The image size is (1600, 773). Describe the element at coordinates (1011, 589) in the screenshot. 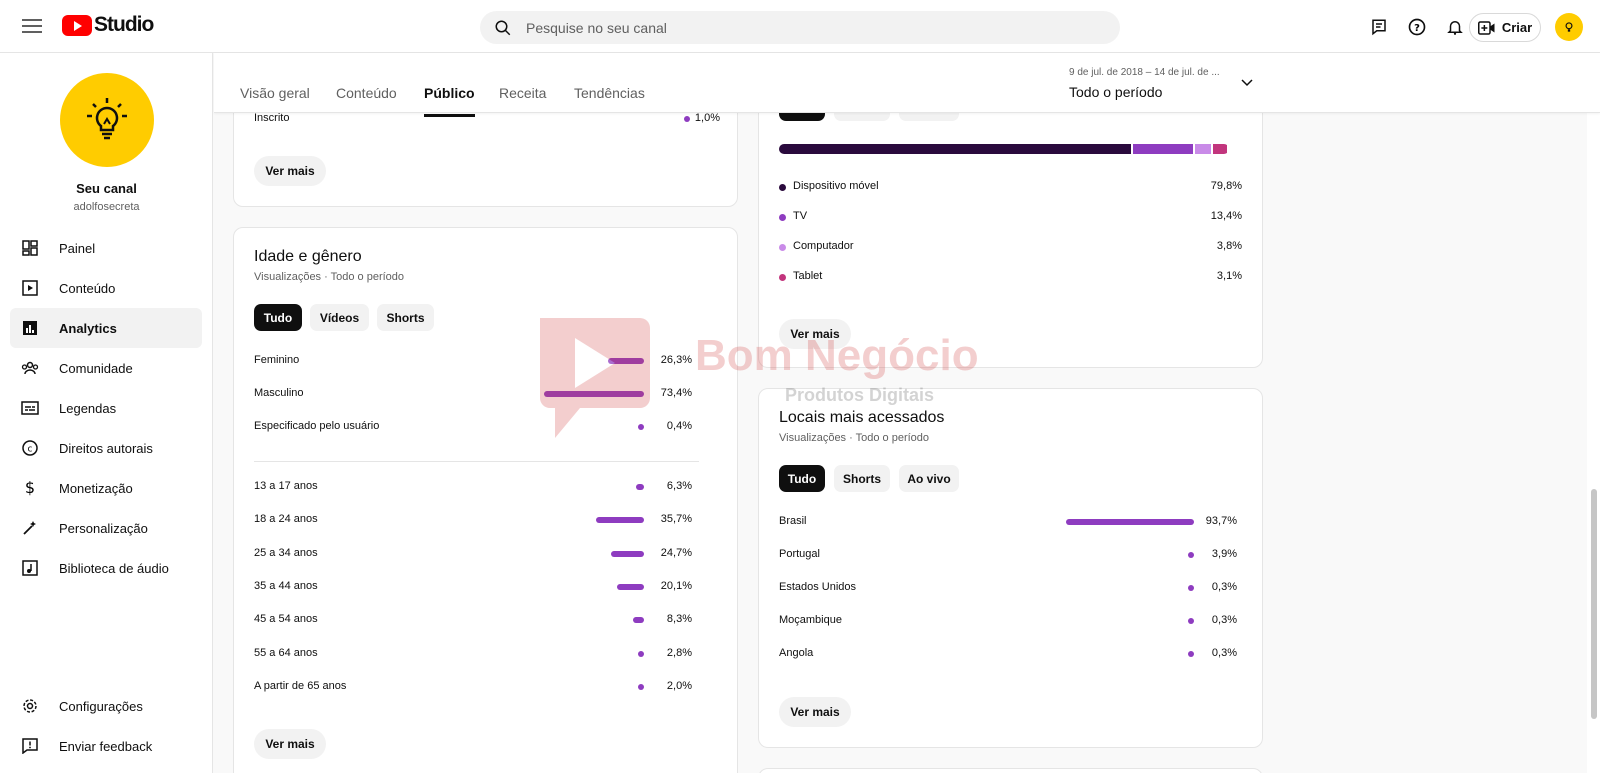

I see `list-item: Estados Unidos 0,3%` at that location.